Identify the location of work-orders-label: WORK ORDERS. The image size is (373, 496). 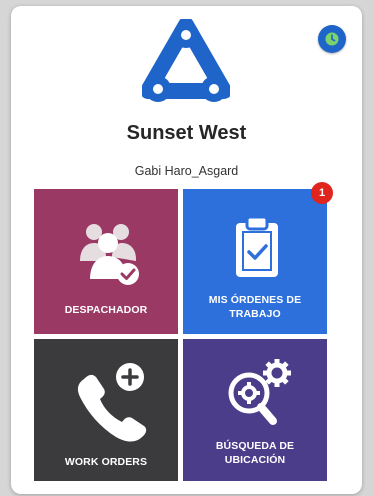
(106, 462).